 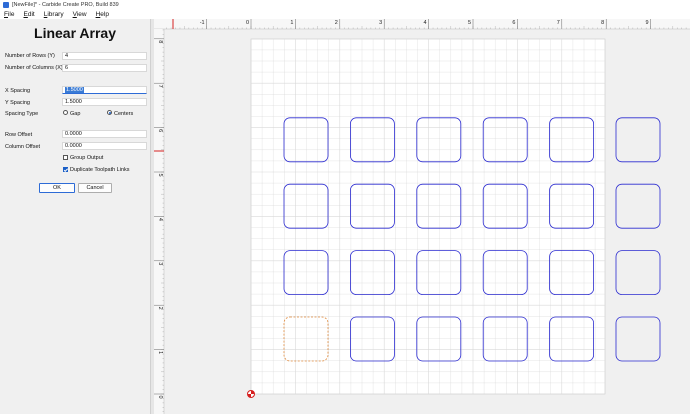 I want to click on y-spacing-input: 1.5000, so click(x=104, y=102).